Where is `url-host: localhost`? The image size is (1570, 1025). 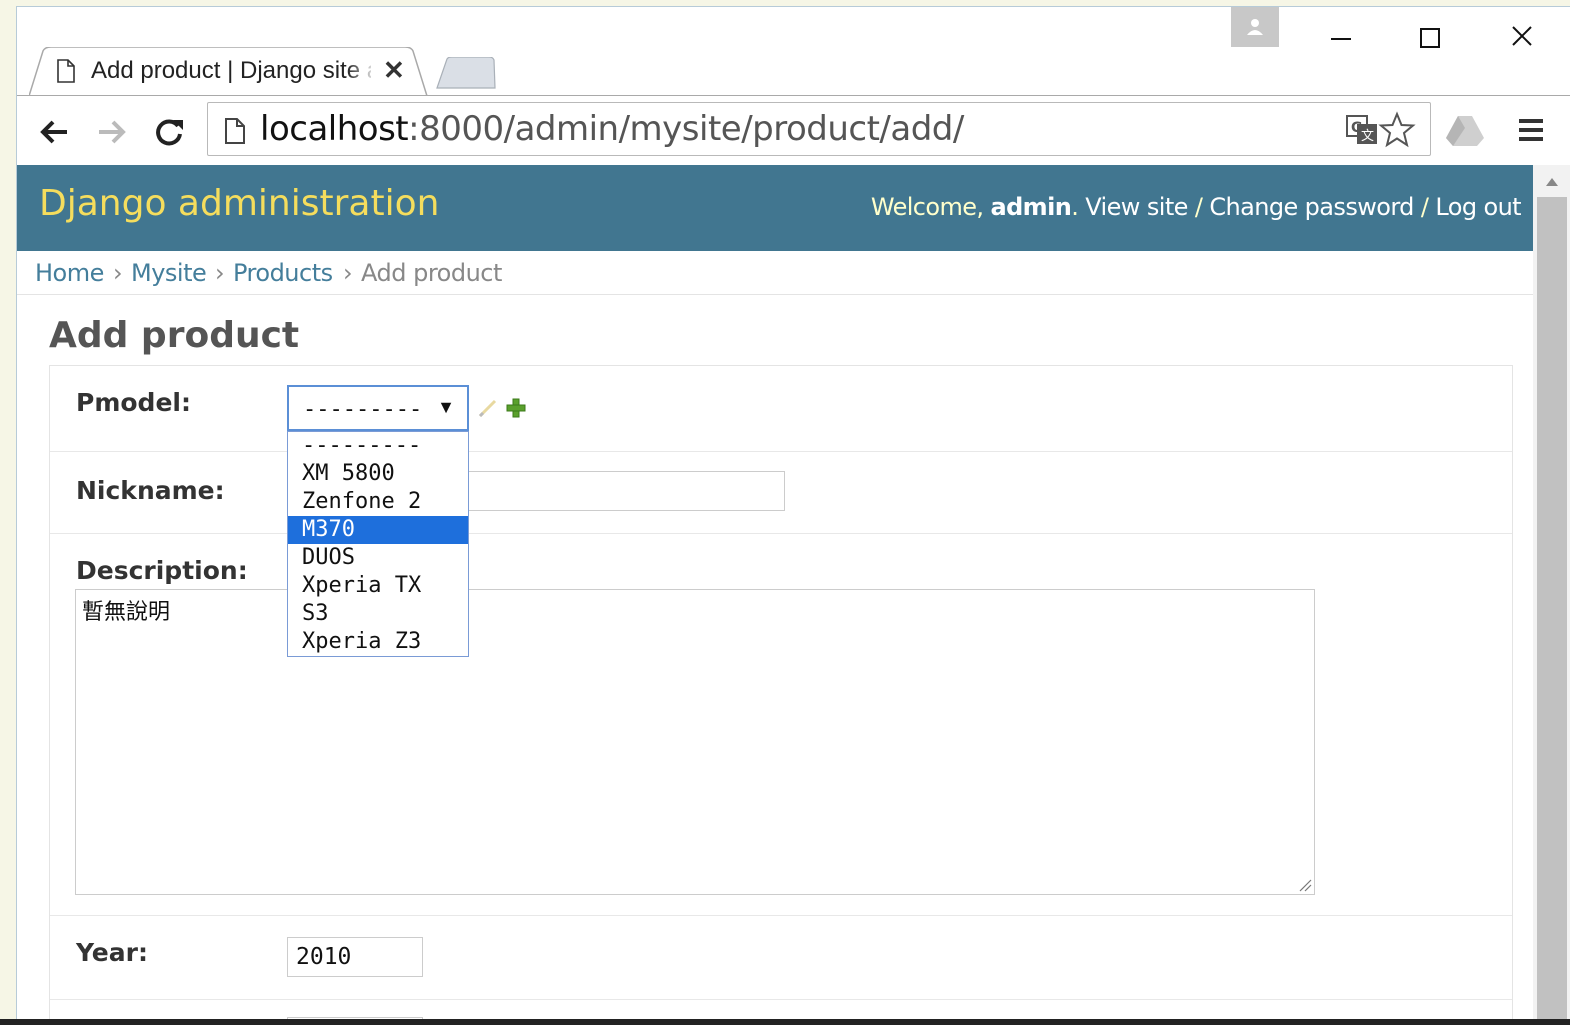 url-host: localhost is located at coordinates (334, 129).